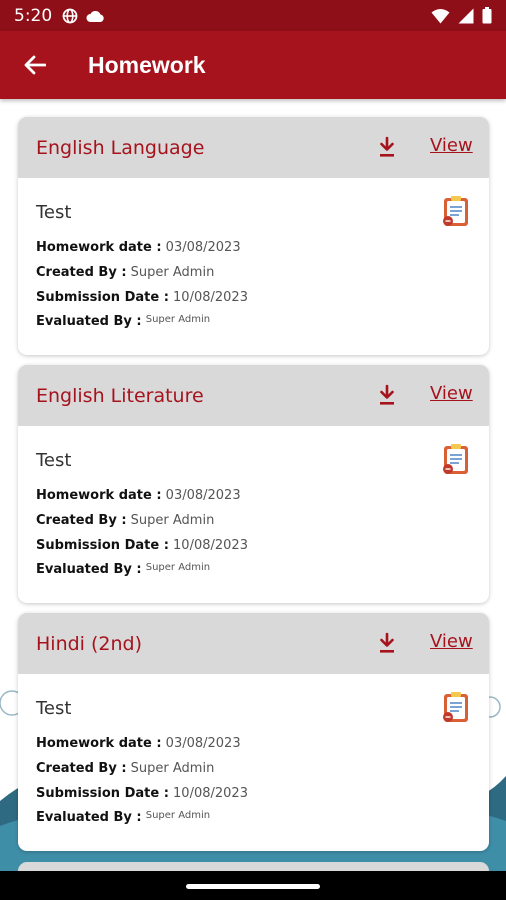 This screenshot has height=900, width=506. I want to click on arrow-left-icon, so click(35, 65).